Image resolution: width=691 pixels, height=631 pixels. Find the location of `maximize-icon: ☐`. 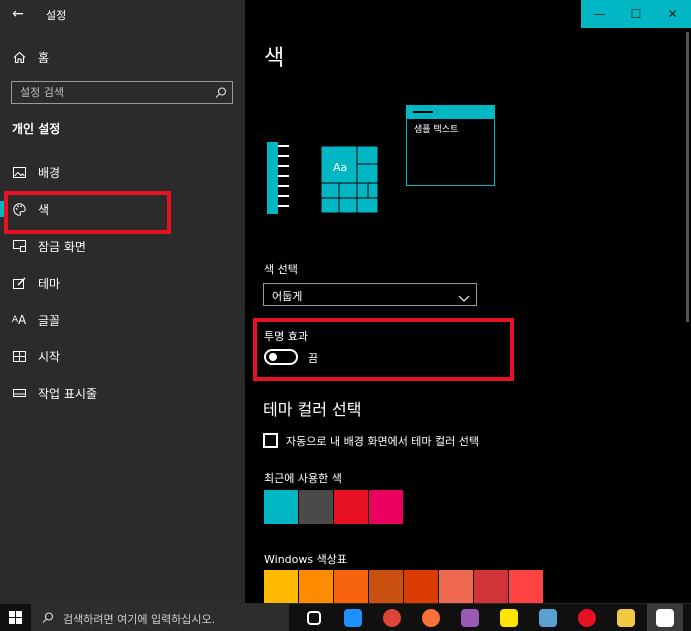

maximize-icon: ☐ is located at coordinates (636, 14).